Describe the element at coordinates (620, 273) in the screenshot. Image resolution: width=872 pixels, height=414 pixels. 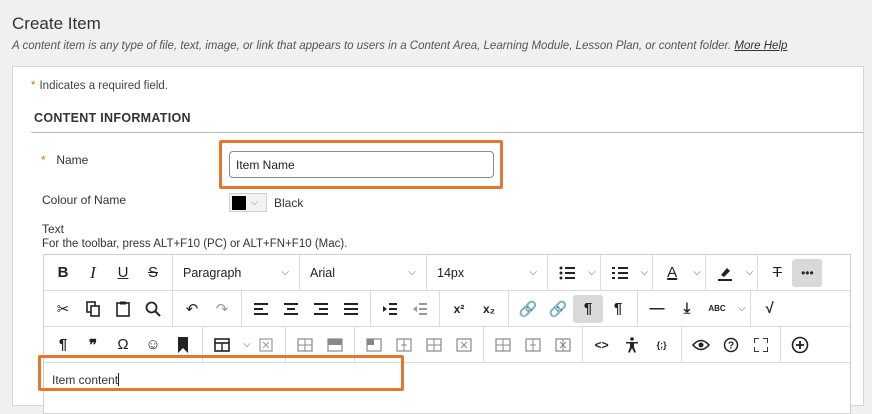
I see `numbered-list-icon` at that location.